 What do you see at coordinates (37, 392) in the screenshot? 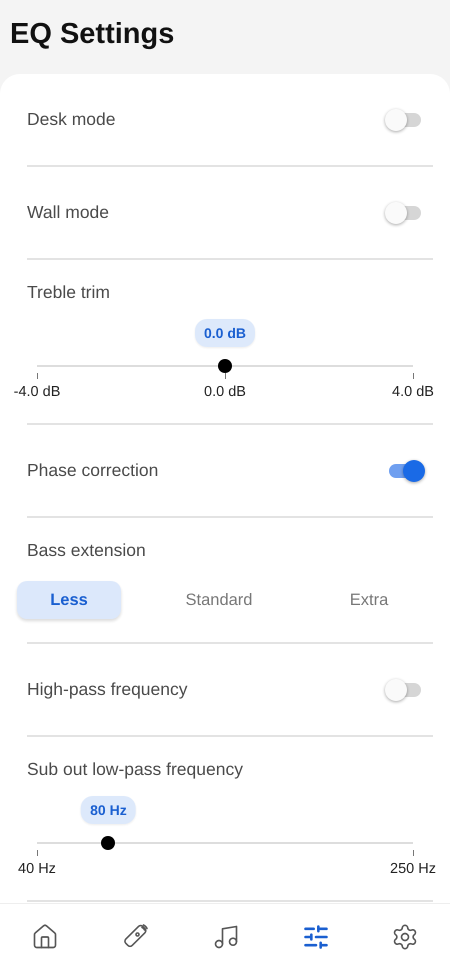
I see `tick-label: -4.0 dB` at bounding box center [37, 392].